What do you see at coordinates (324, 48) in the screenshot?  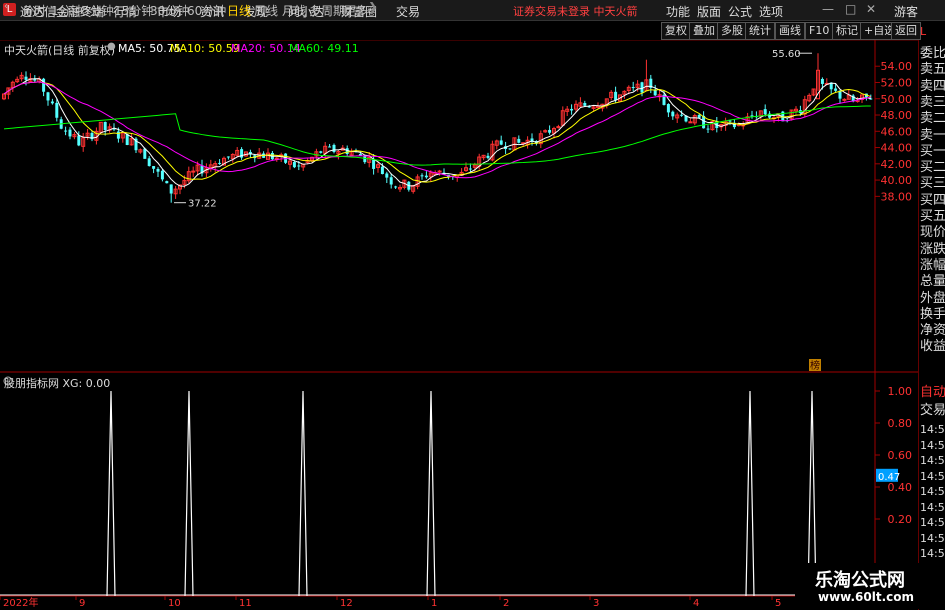 I see `ma-label-3: MA60: 49.11` at bounding box center [324, 48].